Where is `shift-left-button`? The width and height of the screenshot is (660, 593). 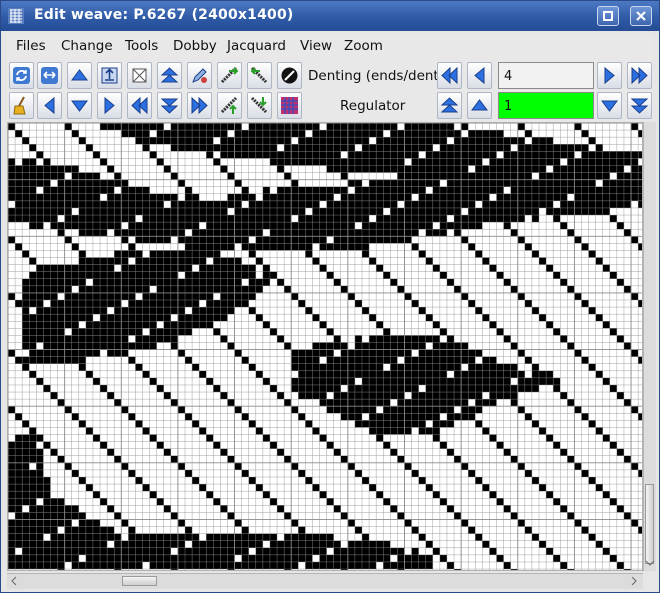 shift-left-button is located at coordinates (259, 75).